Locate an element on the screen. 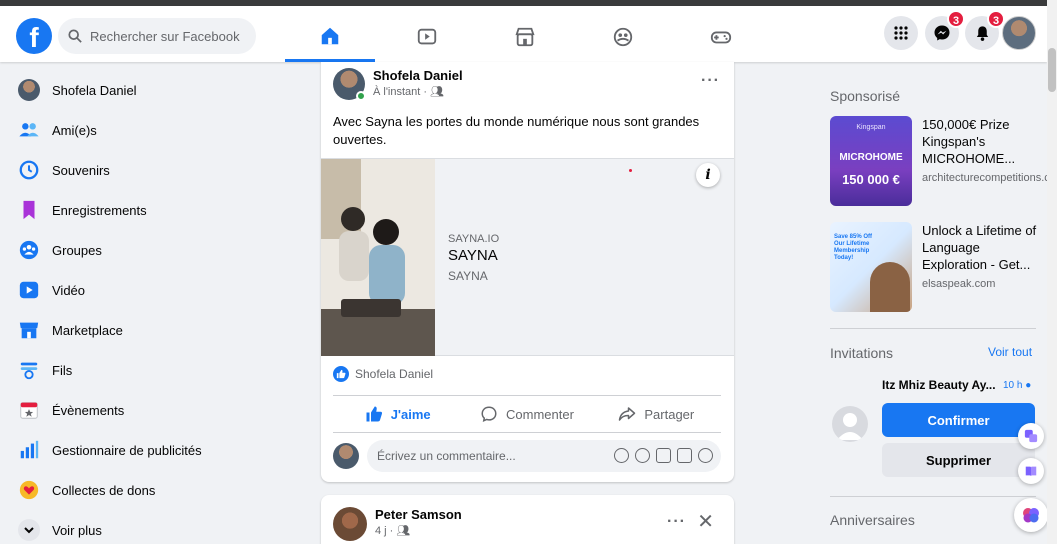 This screenshot has width=1057, height=544. home-icon is located at coordinates (330, 35).